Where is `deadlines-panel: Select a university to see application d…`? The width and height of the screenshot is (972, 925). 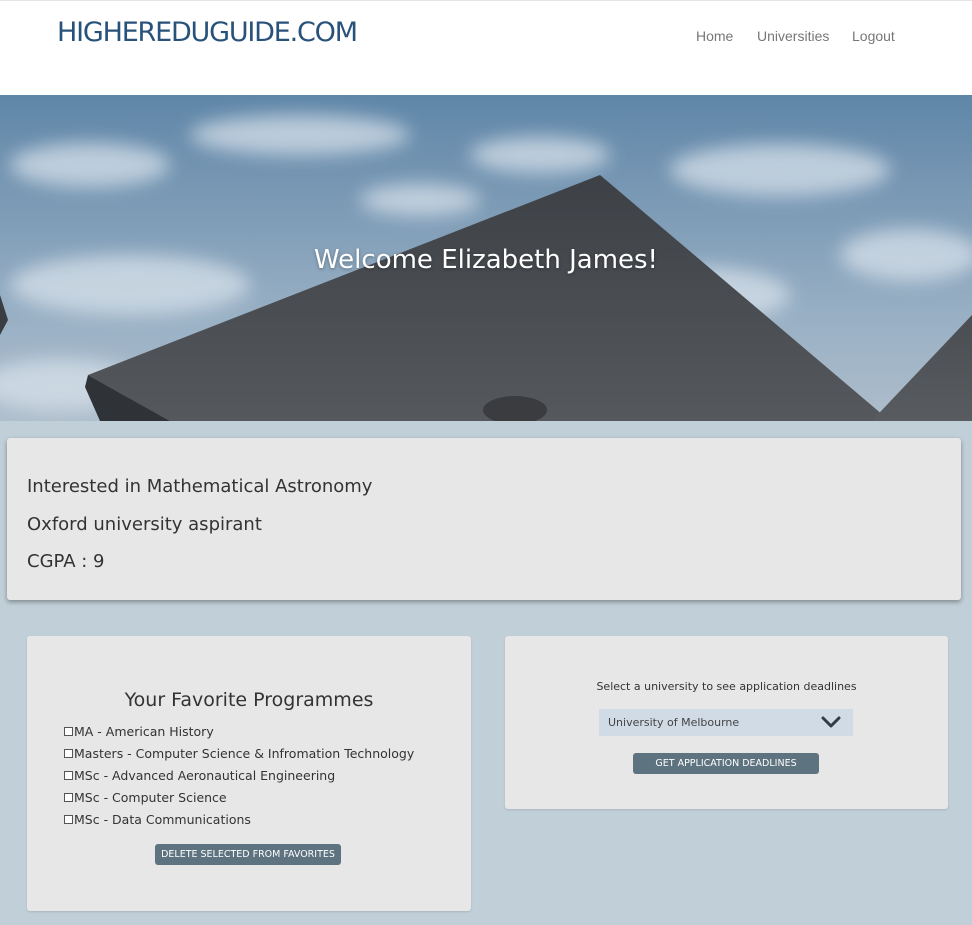 deadlines-panel: Select a university to see application d… is located at coordinates (726, 722).